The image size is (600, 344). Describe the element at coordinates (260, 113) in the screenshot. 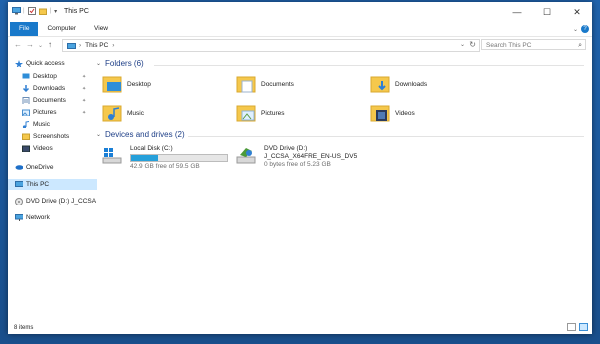

I see `folder-item-pictures: Pictures` at that location.